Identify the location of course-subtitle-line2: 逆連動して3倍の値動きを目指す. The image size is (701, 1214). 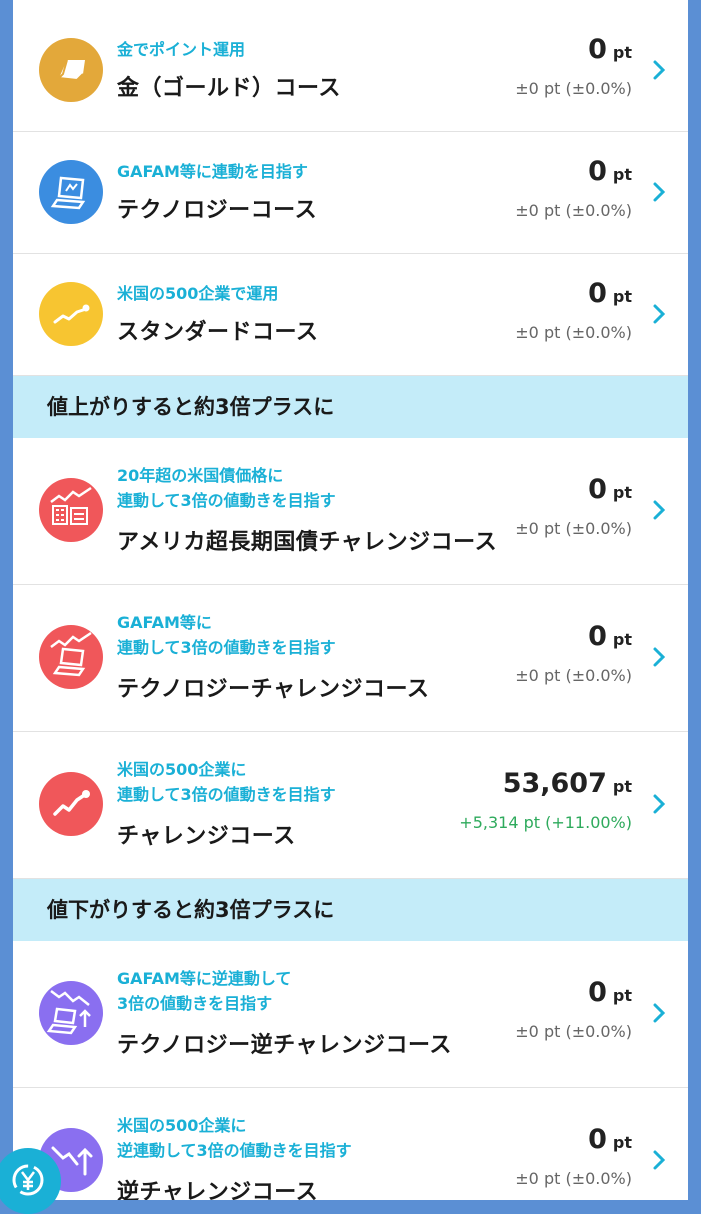
(234, 1150).